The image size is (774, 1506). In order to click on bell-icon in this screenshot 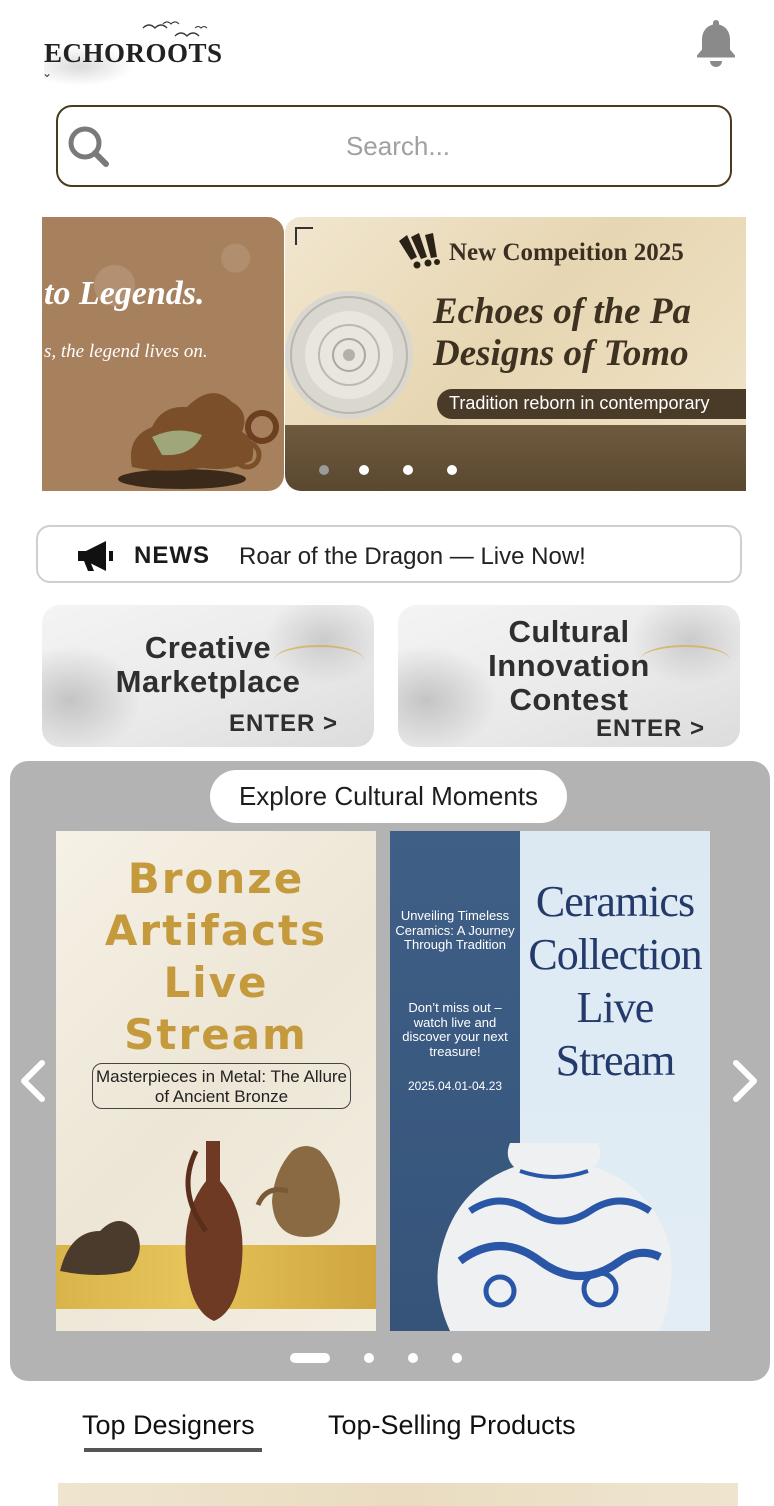, I will do `click(716, 43)`.